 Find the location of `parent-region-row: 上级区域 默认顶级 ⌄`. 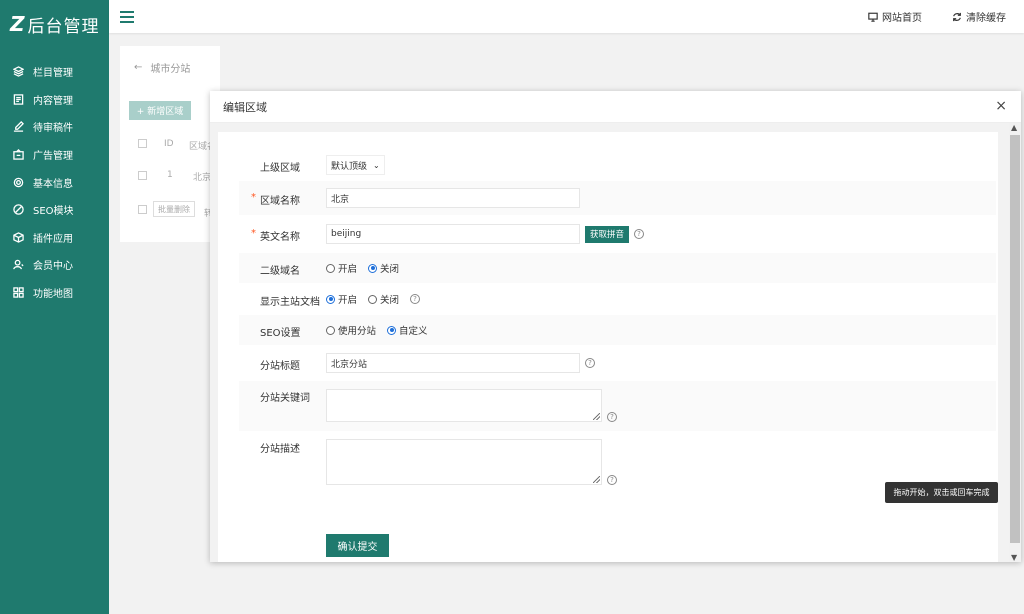

parent-region-row: 上级区域 默认顶级 ⌄ is located at coordinates (617, 165).